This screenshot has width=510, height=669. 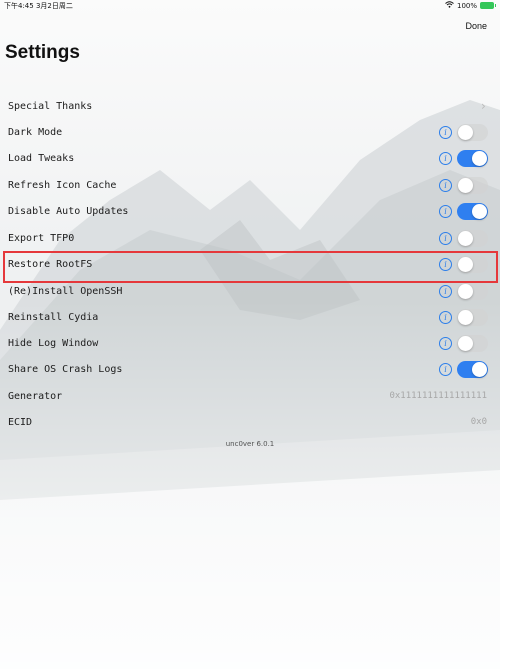 What do you see at coordinates (41, 158) in the screenshot?
I see `row-label: Load Tweaks` at bounding box center [41, 158].